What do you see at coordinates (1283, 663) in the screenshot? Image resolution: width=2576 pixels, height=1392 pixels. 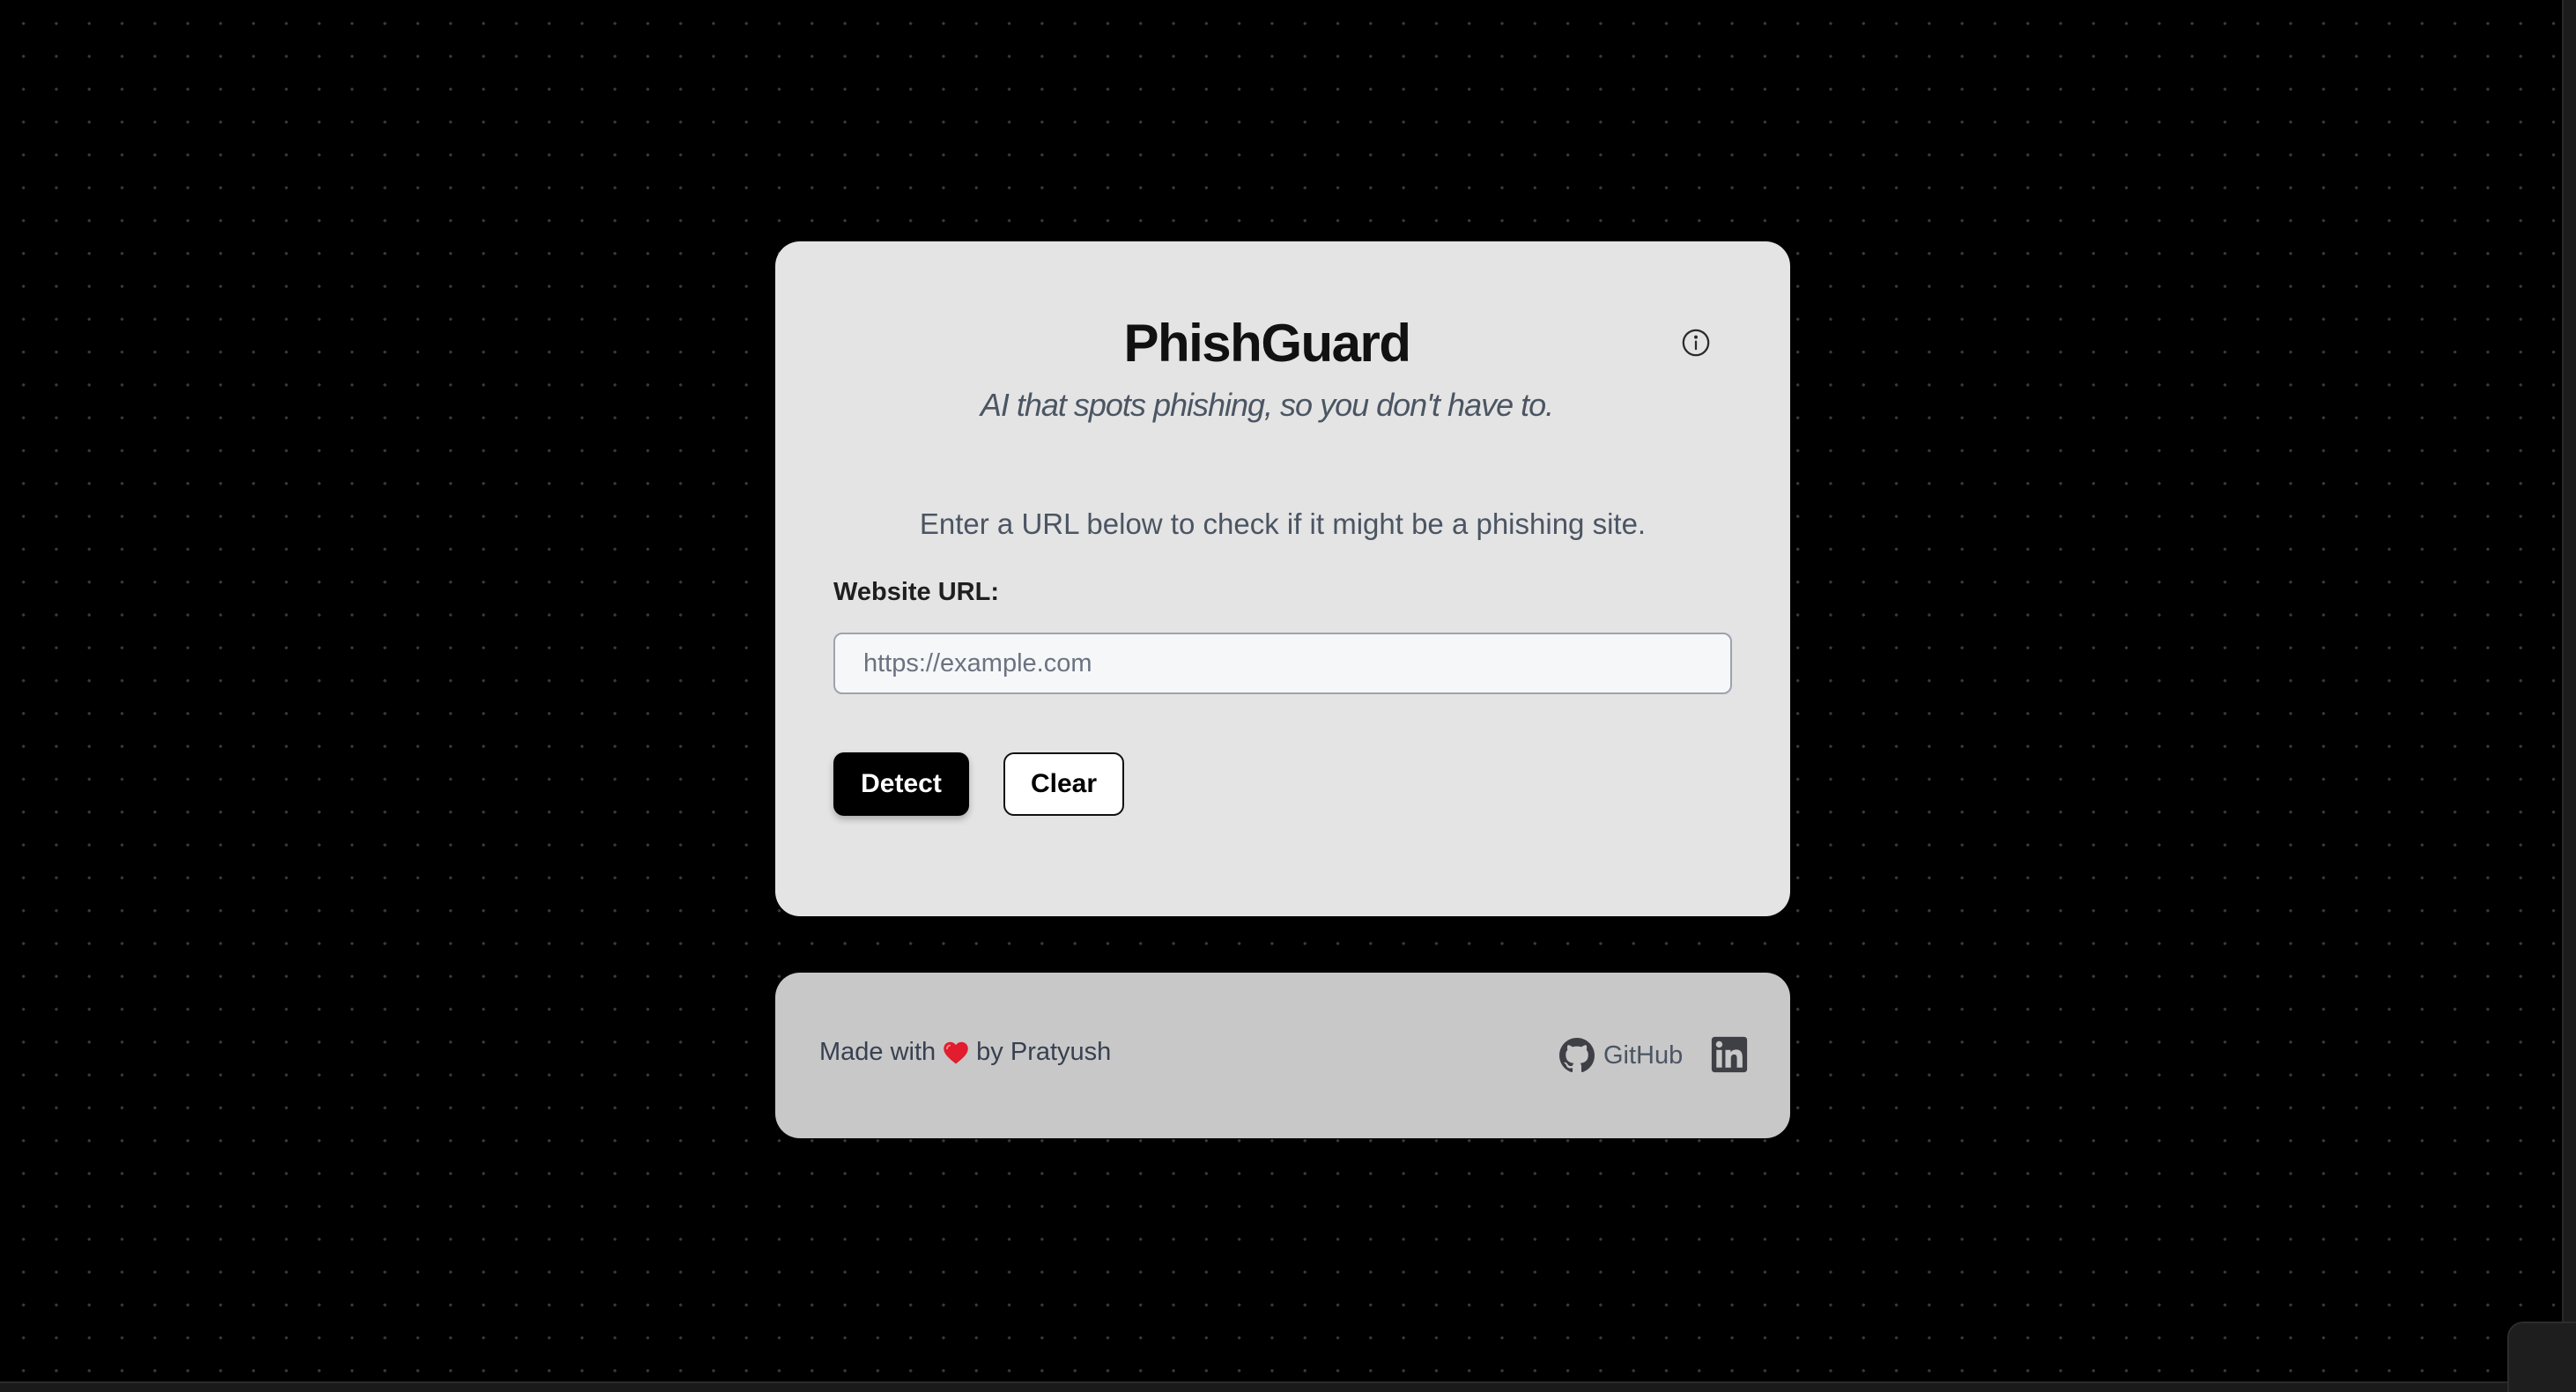 I see `url-input` at bounding box center [1283, 663].